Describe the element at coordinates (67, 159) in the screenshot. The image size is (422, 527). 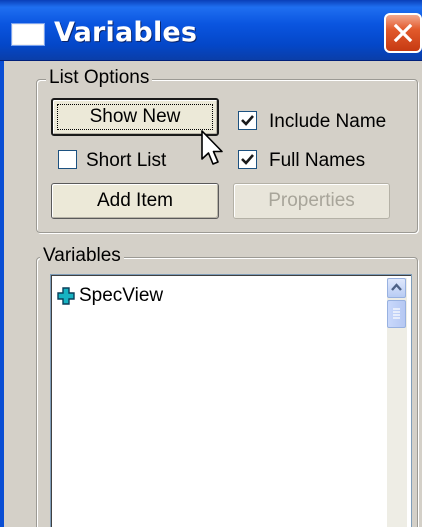
I see `short-list-checkbox` at that location.